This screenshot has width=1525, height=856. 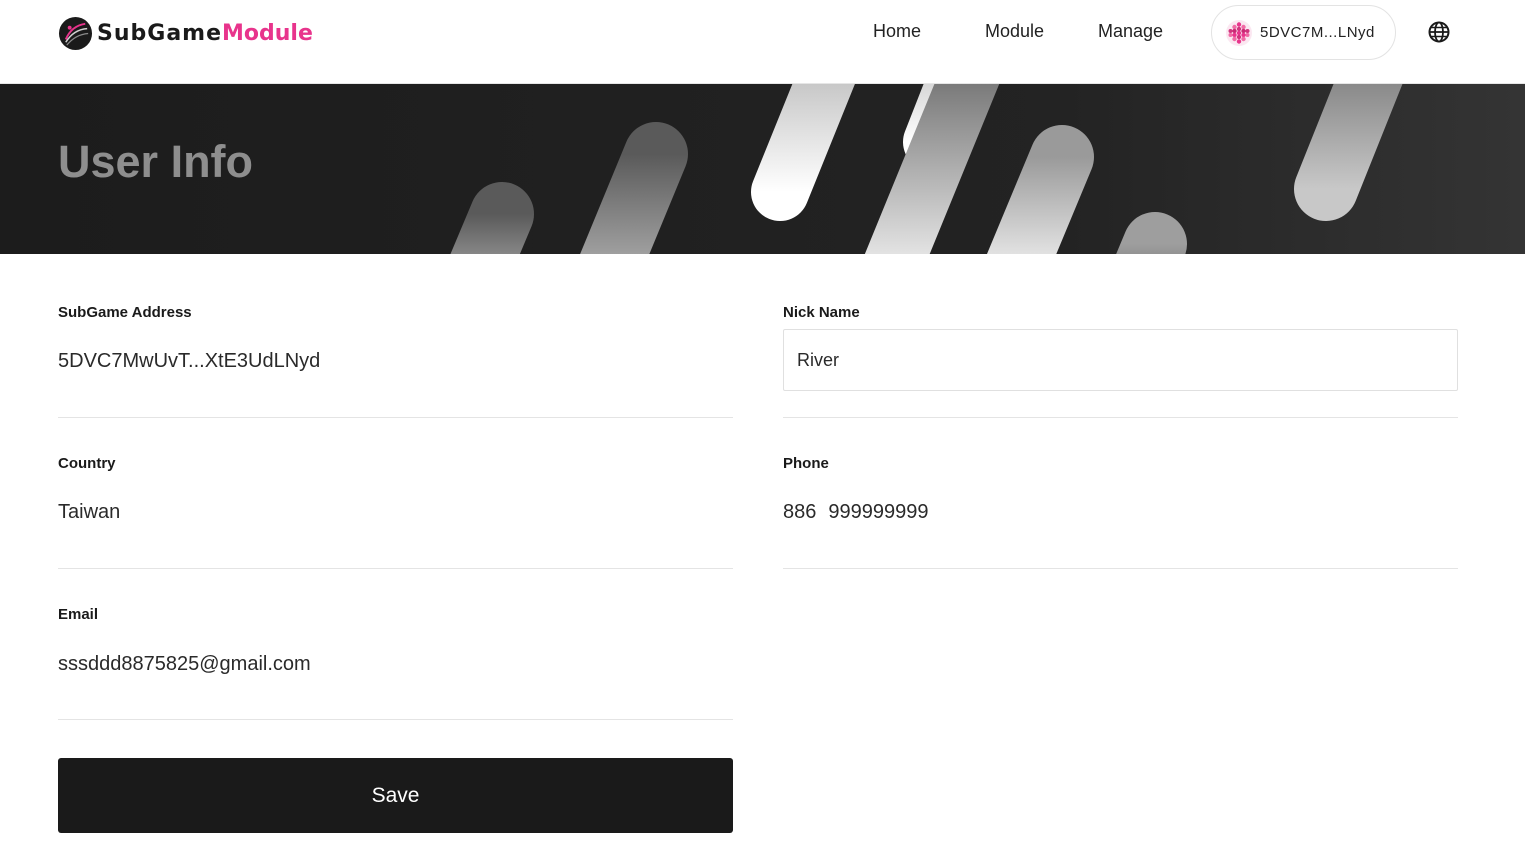 What do you see at coordinates (89, 512) in the screenshot?
I see `country-value: Taiwan` at bounding box center [89, 512].